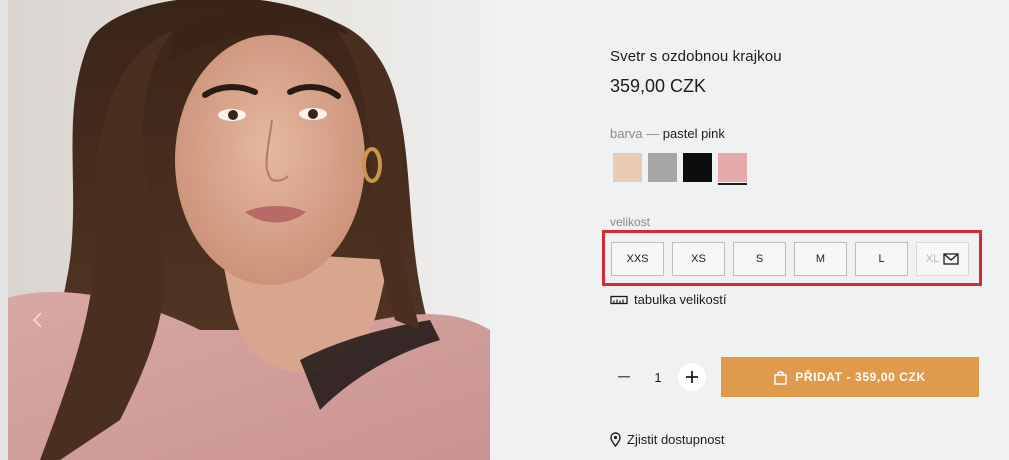  I want to click on product-price: 359,00 CZK, so click(658, 86).